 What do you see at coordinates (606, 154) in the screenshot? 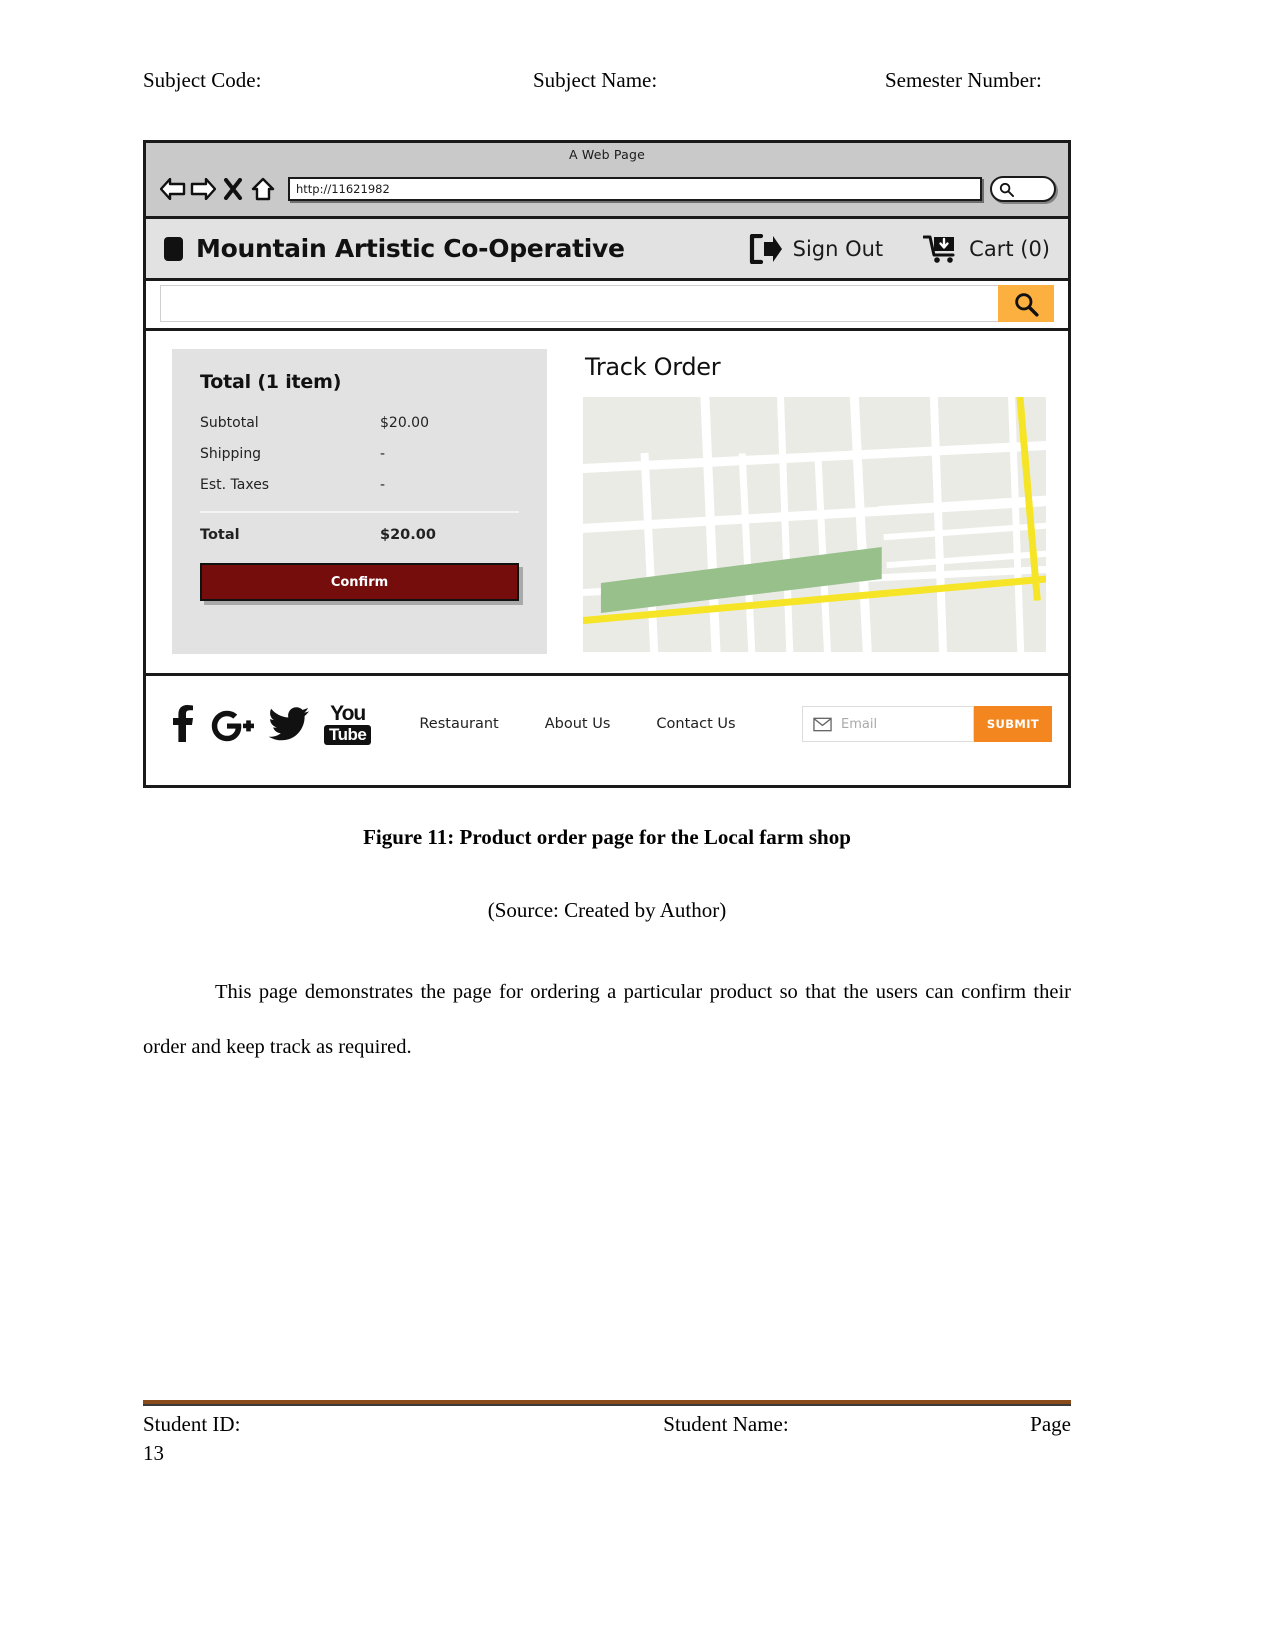
I see `browser-window-title: A Web Page` at bounding box center [606, 154].